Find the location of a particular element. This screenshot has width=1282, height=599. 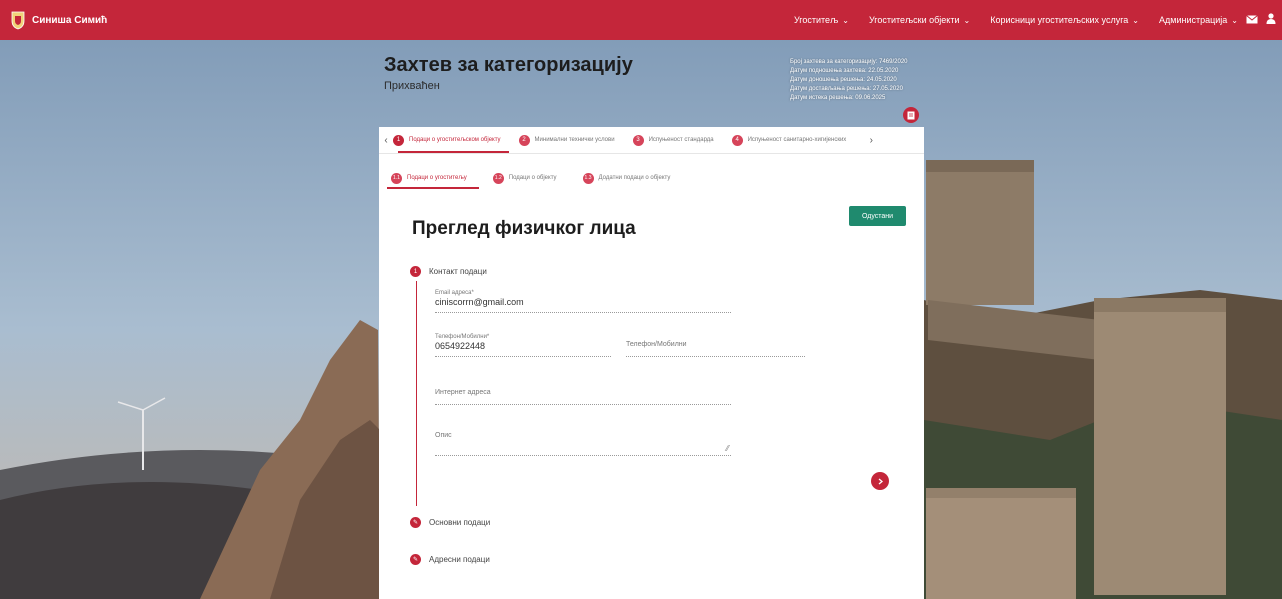

document-icon is located at coordinates (911, 115).